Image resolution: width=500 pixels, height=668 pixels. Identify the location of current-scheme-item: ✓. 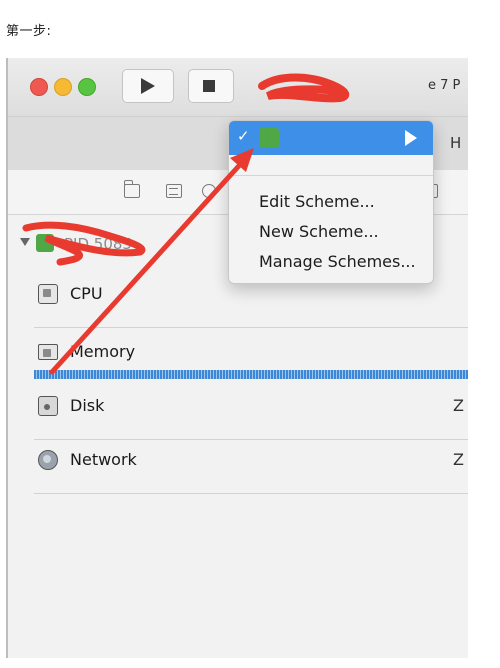
(331, 138).